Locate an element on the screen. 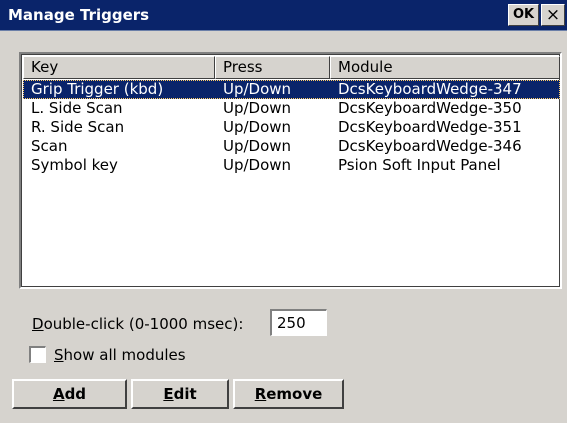  list-header: Key Press Module is located at coordinates (291, 67).